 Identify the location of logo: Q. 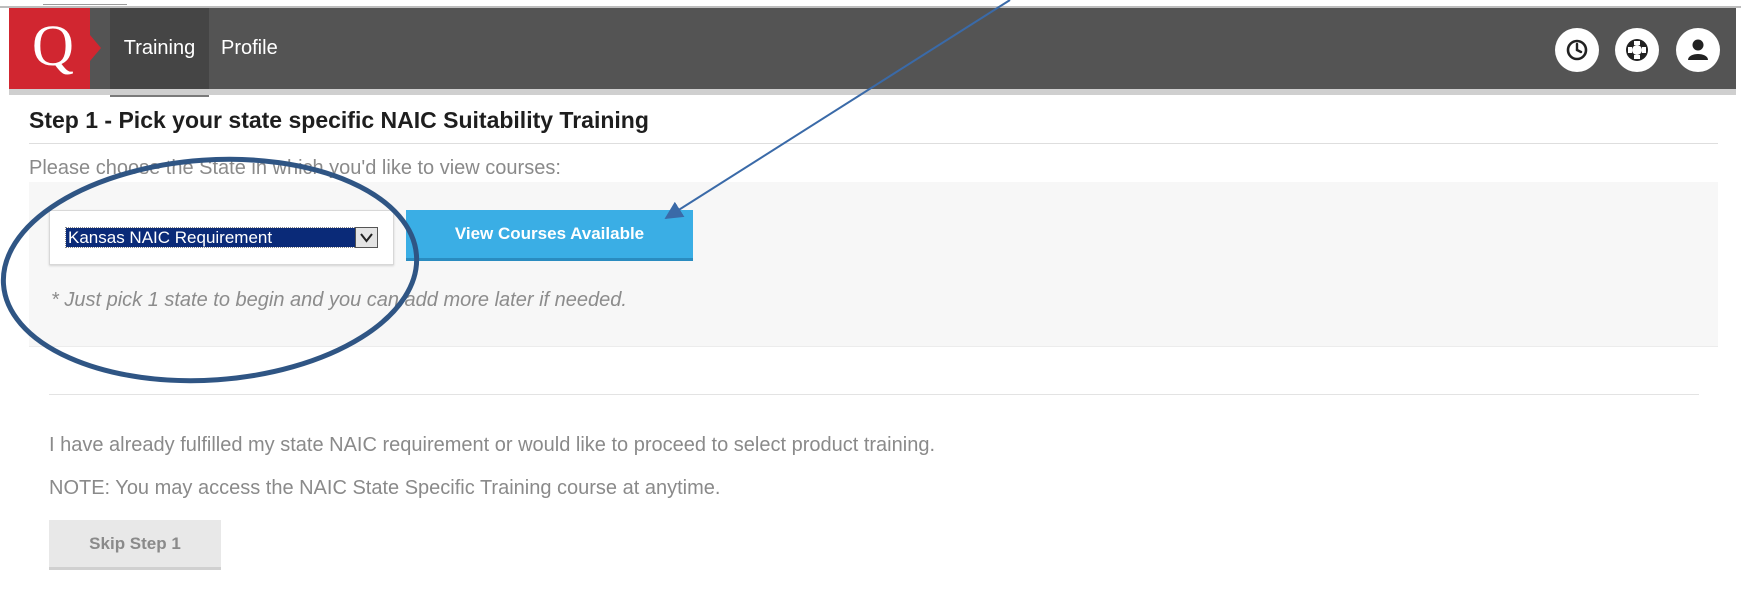
(49, 48).